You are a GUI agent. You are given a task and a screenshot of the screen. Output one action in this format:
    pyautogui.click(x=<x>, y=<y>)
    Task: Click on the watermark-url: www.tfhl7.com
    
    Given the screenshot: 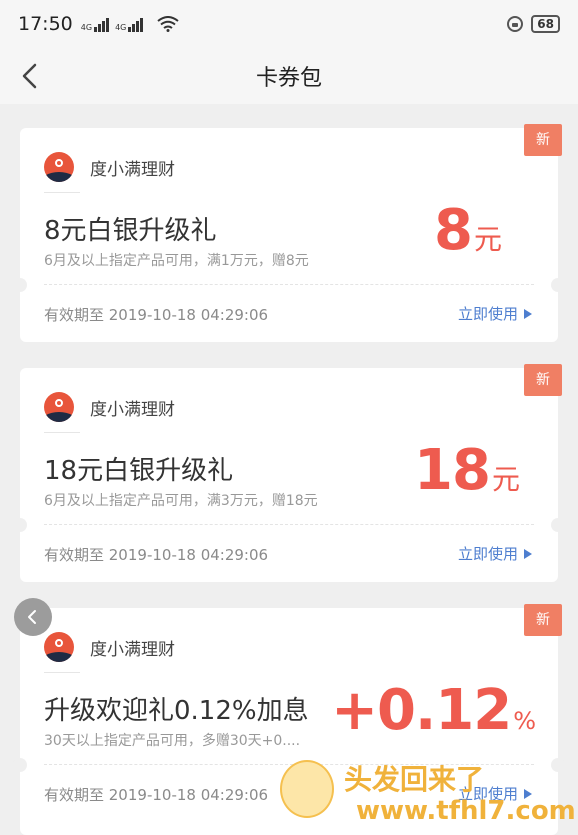 What is the action you would take?
    pyautogui.click(x=466, y=811)
    